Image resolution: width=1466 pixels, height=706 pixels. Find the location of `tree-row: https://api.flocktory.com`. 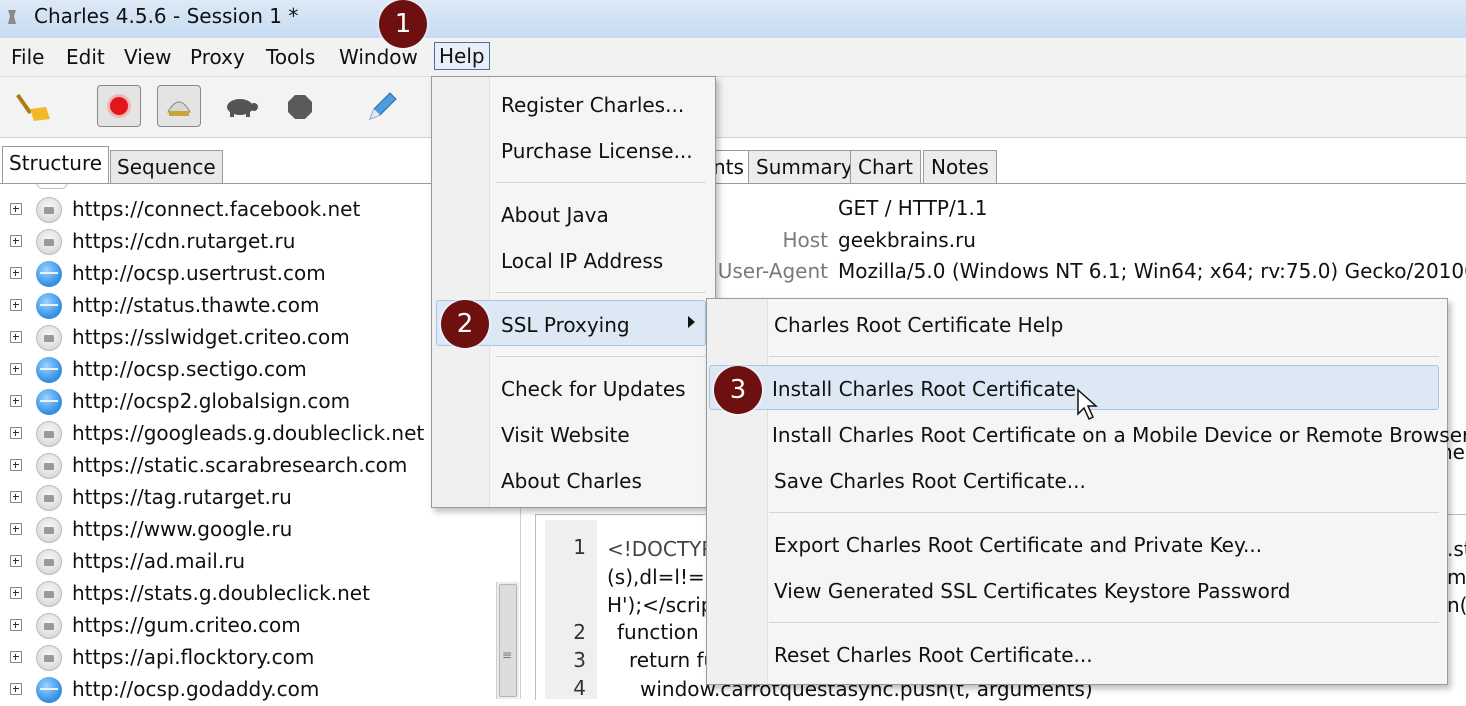

tree-row: https://api.flocktory.com is located at coordinates (250, 658).